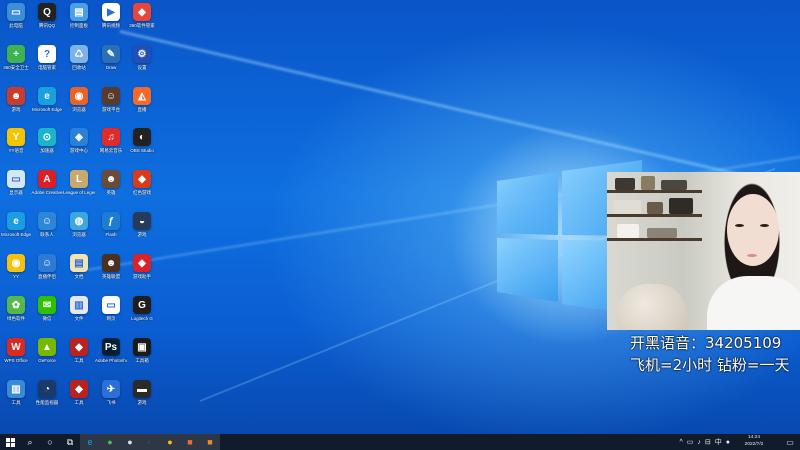  Describe the element at coordinates (111, 15) in the screenshot. I see `desktop-icon-tencent-video: ▶ 腾讯视频` at that location.